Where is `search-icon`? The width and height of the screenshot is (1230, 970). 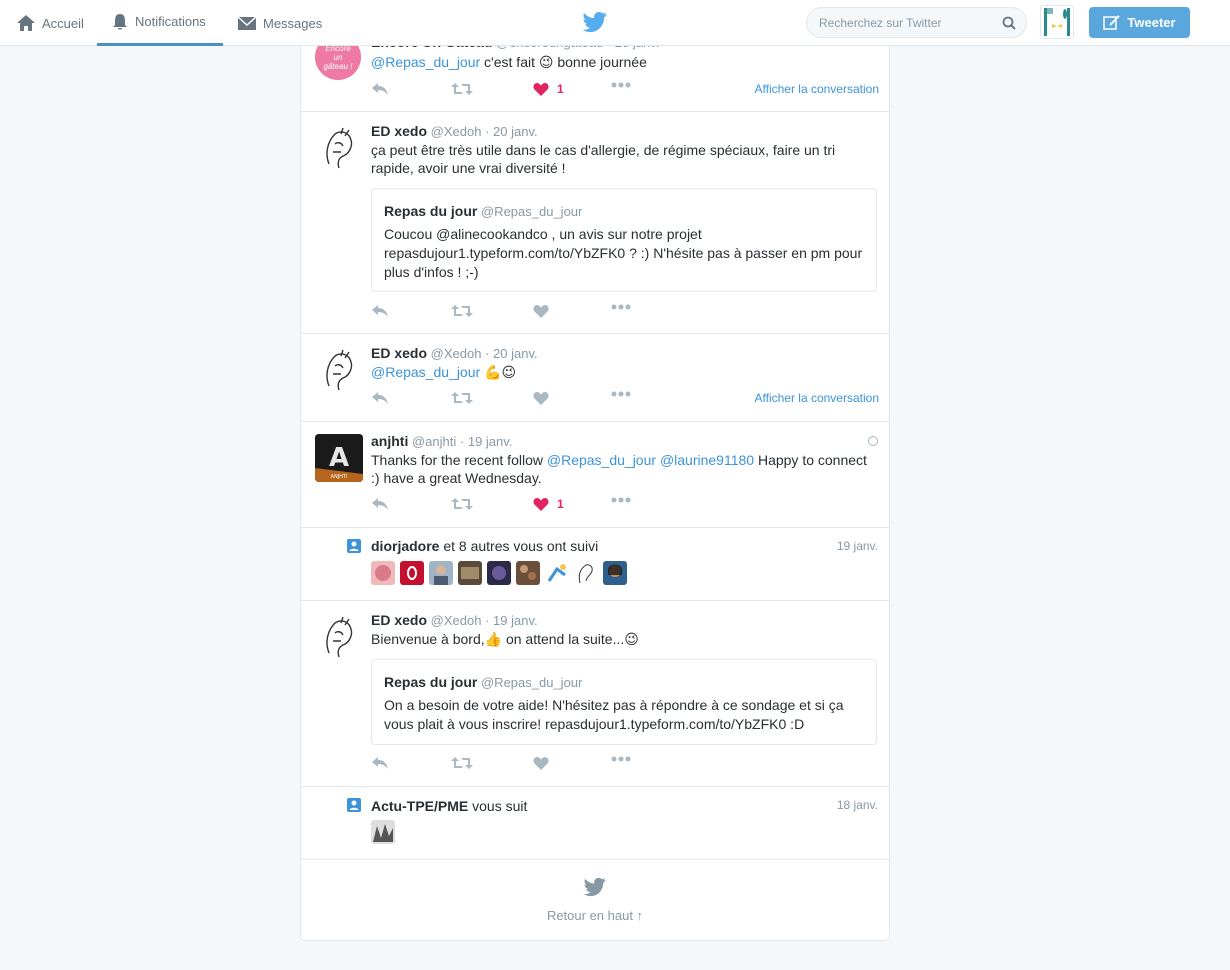 search-icon is located at coordinates (1009, 23).